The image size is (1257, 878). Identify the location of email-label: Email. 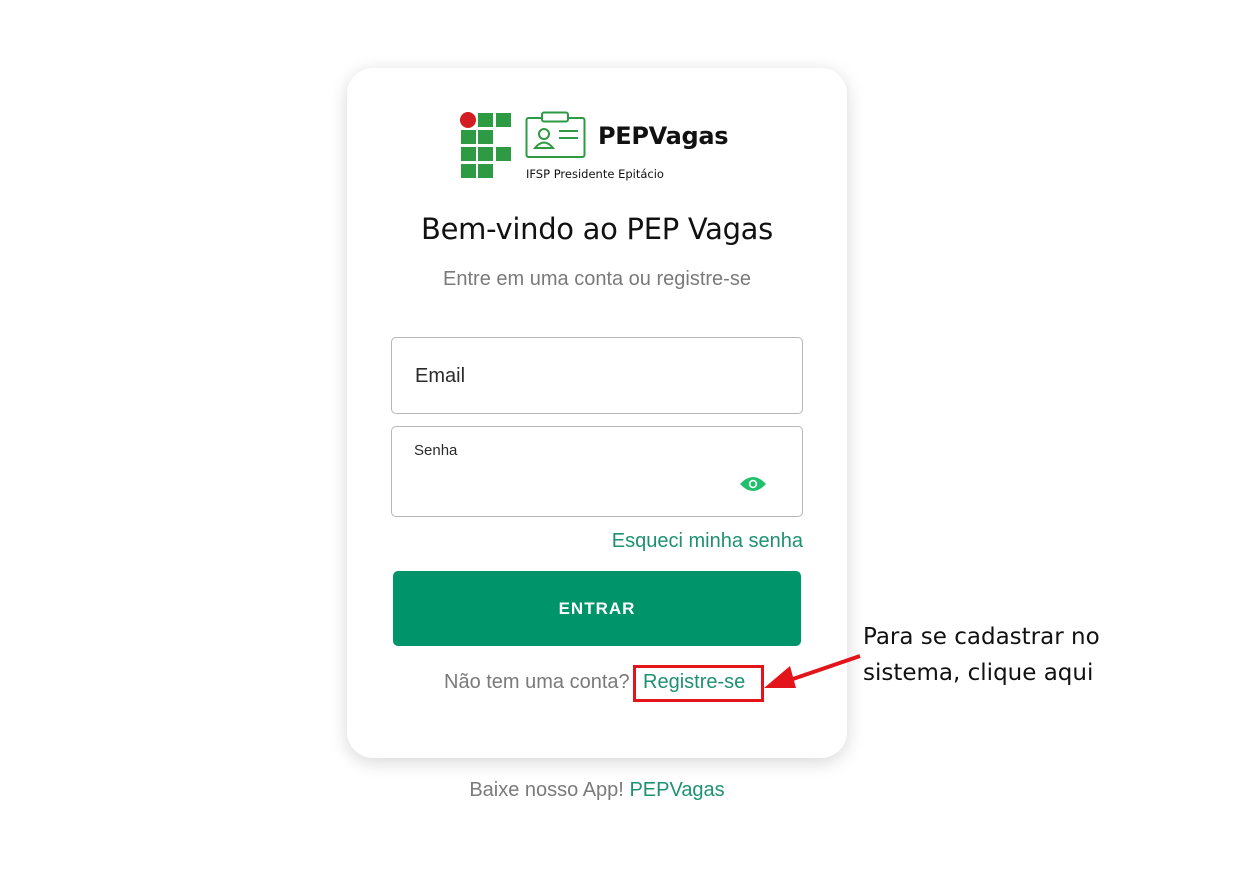
(440, 376).